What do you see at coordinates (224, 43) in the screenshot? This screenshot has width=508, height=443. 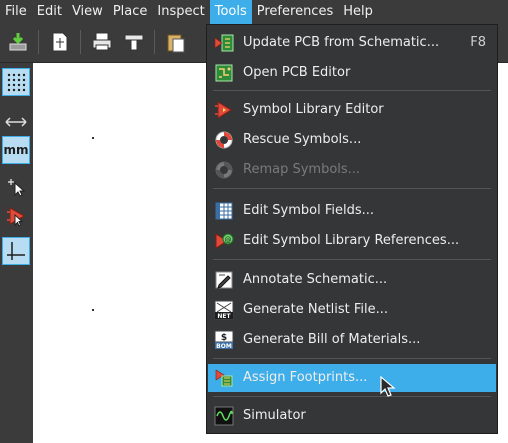 I see `update-pcb-icon` at bounding box center [224, 43].